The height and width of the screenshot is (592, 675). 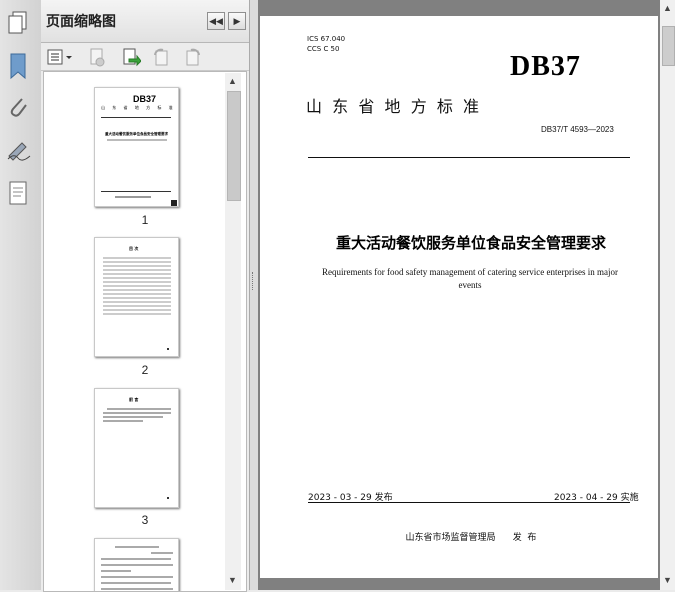 I want to click on hide-panel-button: ▶, so click(x=237, y=21).